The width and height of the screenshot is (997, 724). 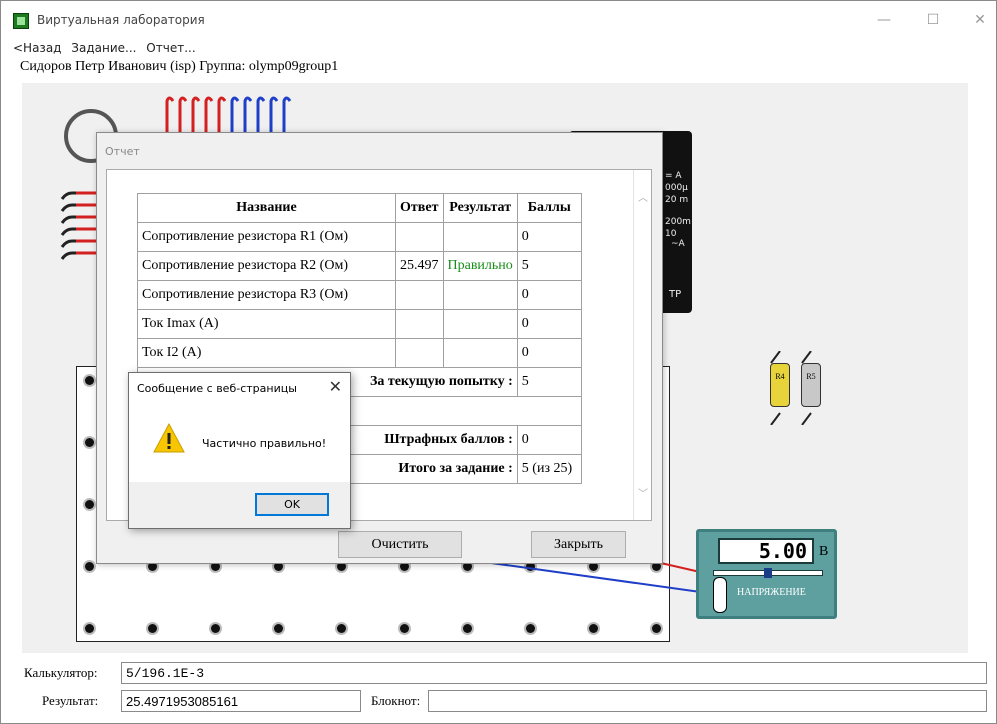 I want to click on voltage-slider, so click(x=768, y=573).